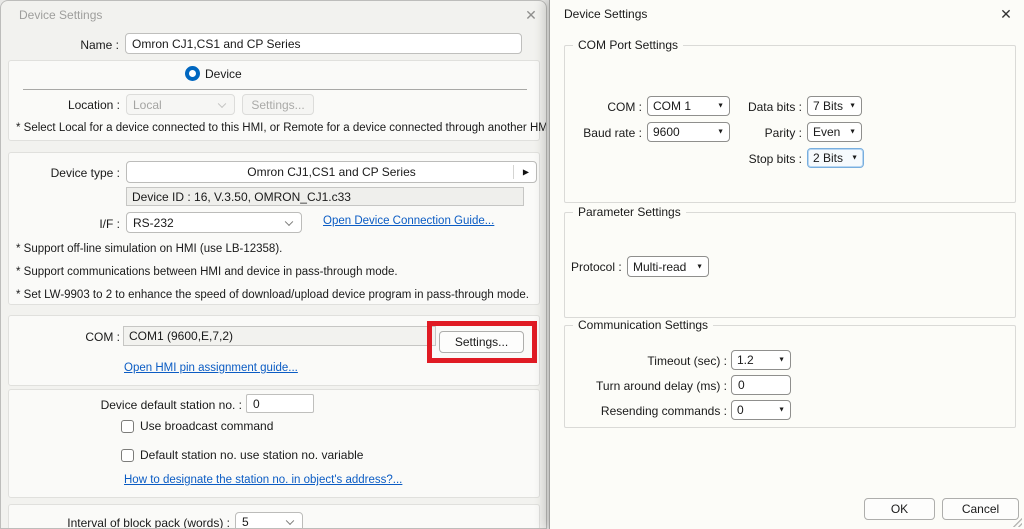 The image size is (1024, 529). Describe the element at coordinates (269, 520) in the screenshot. I see `interval-dropdown: 5` at that location.